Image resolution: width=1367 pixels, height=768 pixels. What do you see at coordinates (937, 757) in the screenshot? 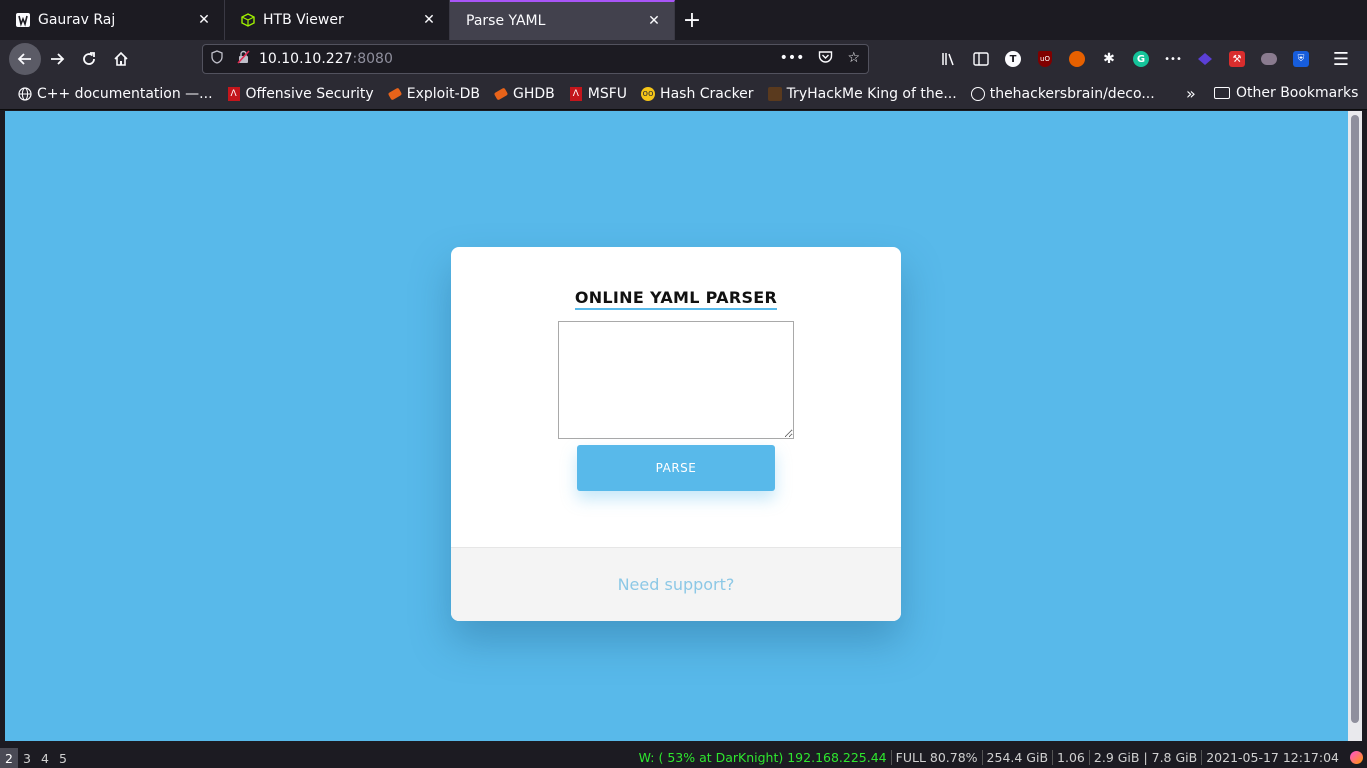
I see `battery-status: FULL 80.78%` at bounding box center [937, 757].